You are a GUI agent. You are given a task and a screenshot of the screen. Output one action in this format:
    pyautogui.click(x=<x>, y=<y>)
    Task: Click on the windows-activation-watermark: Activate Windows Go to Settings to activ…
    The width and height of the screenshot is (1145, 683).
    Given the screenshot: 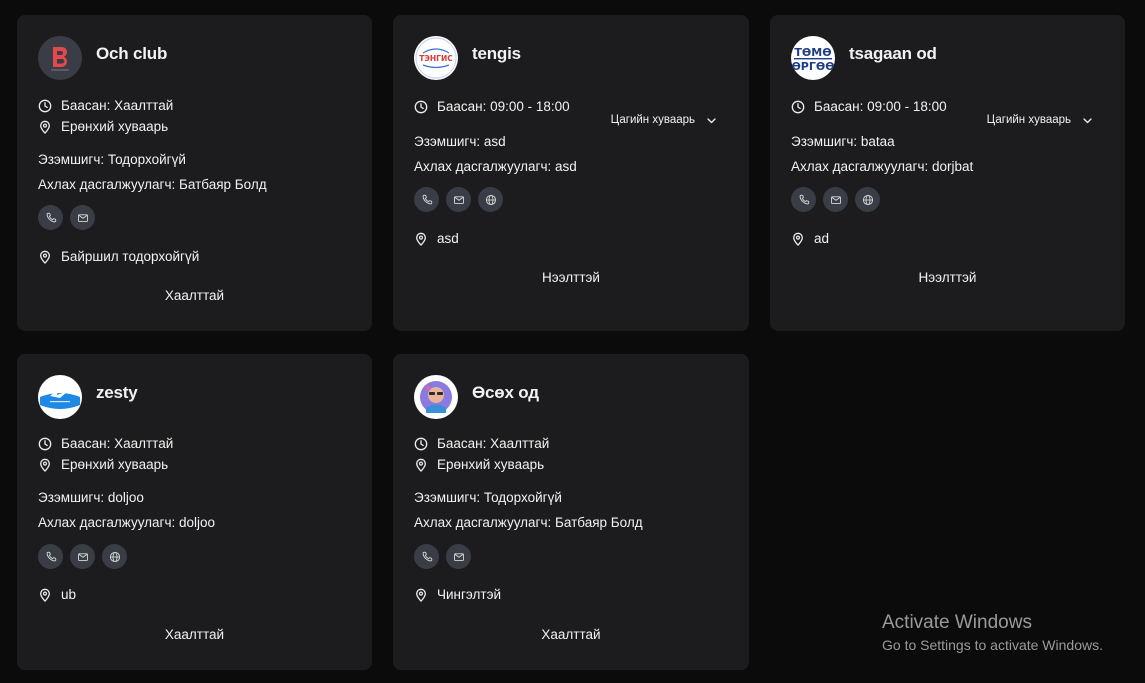 What is the action you would take?
    pyautogui.click(x=992, y=632)
    